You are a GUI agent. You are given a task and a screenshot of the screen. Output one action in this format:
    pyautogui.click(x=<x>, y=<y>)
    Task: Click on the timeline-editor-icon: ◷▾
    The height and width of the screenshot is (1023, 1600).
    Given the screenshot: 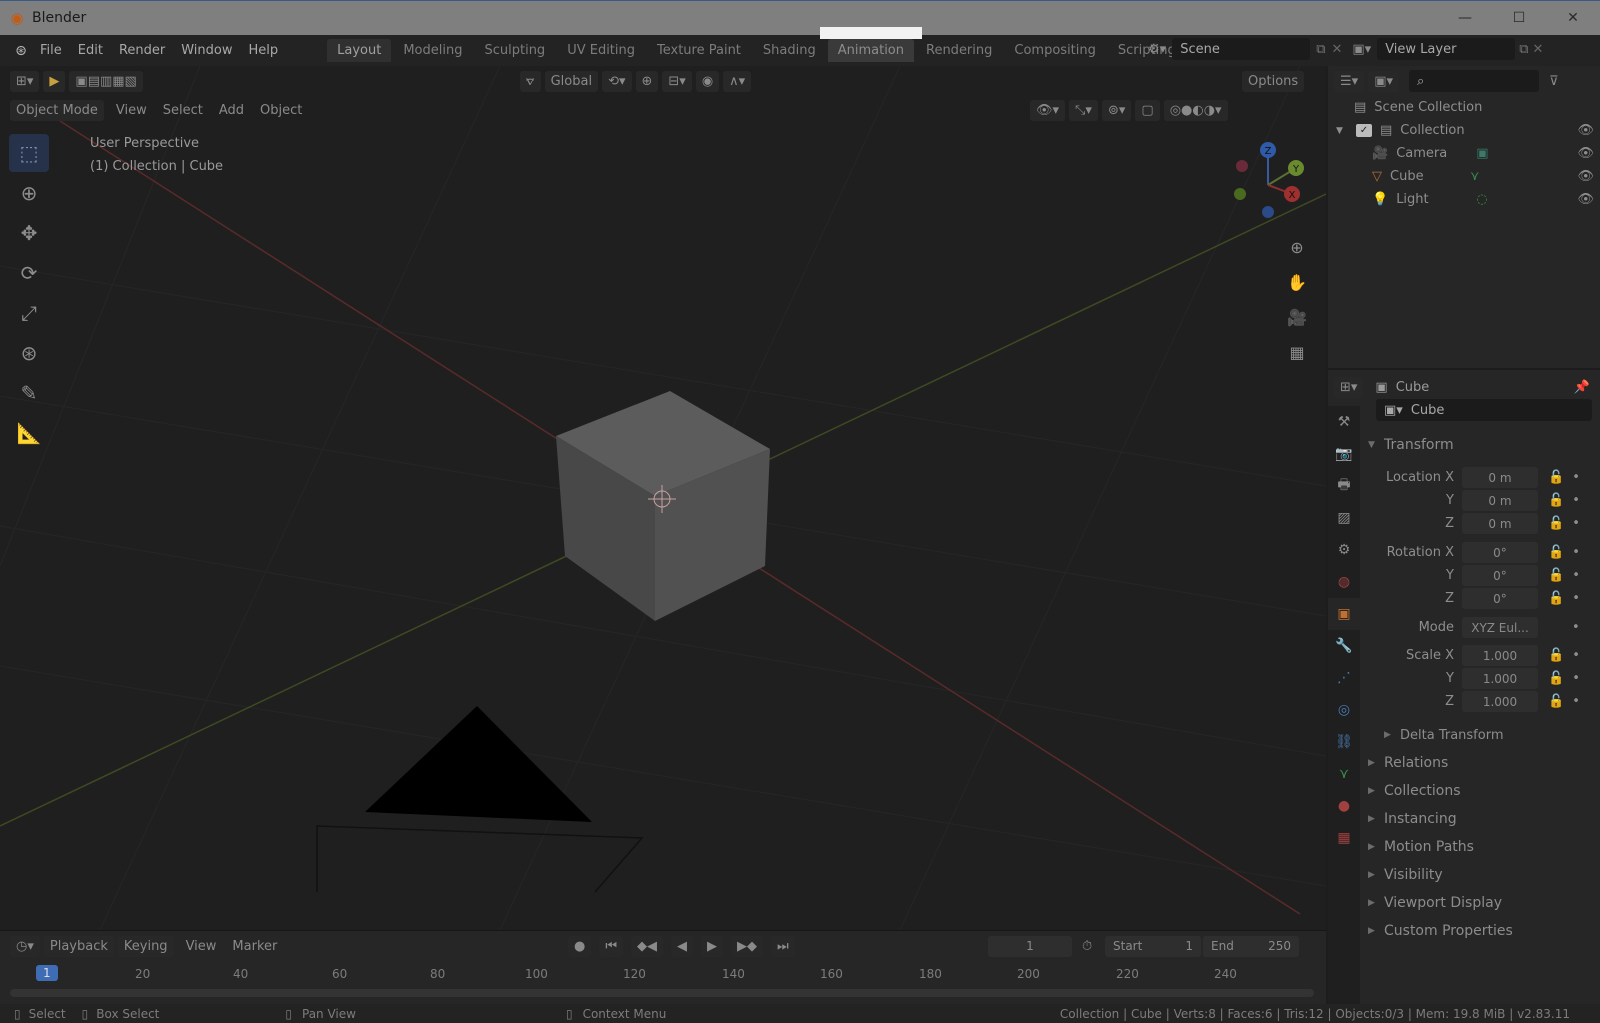 What is the action you would take?
    pyautogui.click(x=25, y=946)
    